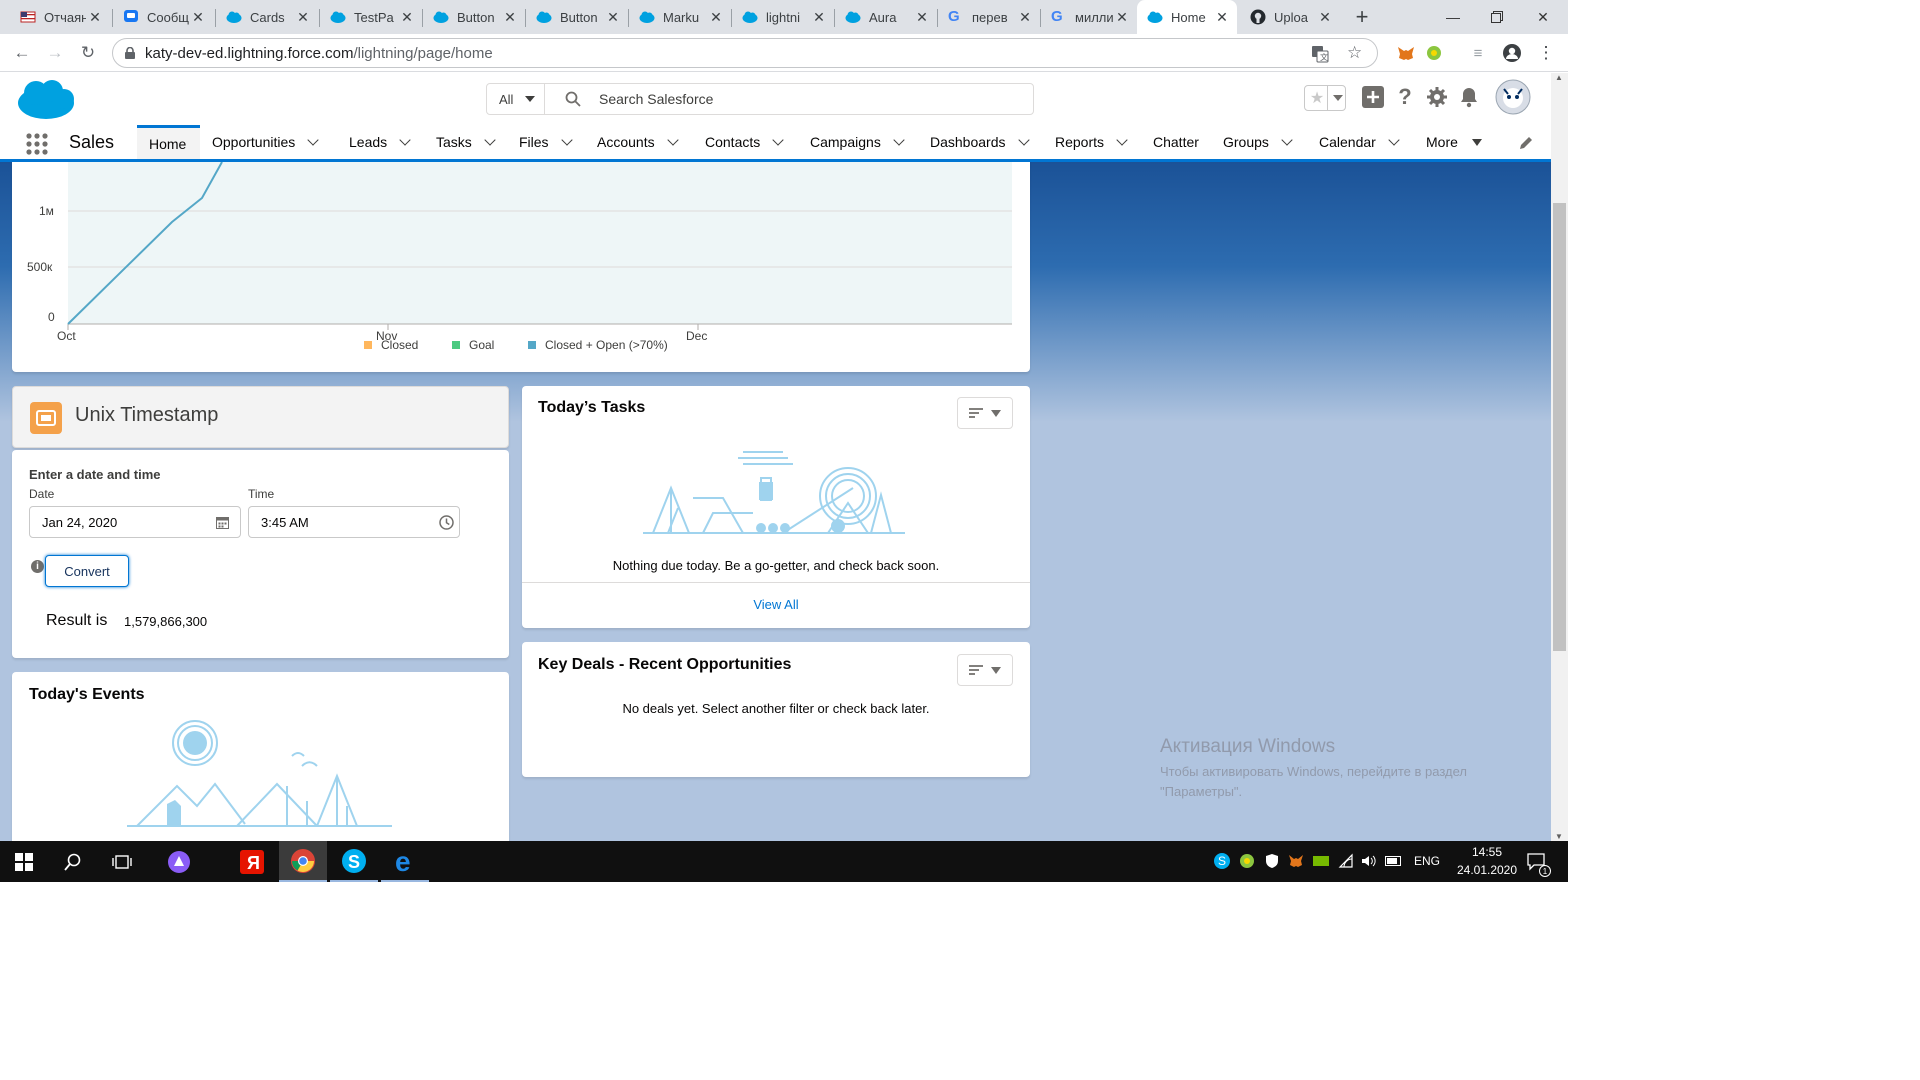 This screenshot has width=1920, height=1080. What do you see at coordinates (1512, 53) in the screenshot?
I see `profile-icon` at bounding box center [1512, 53].